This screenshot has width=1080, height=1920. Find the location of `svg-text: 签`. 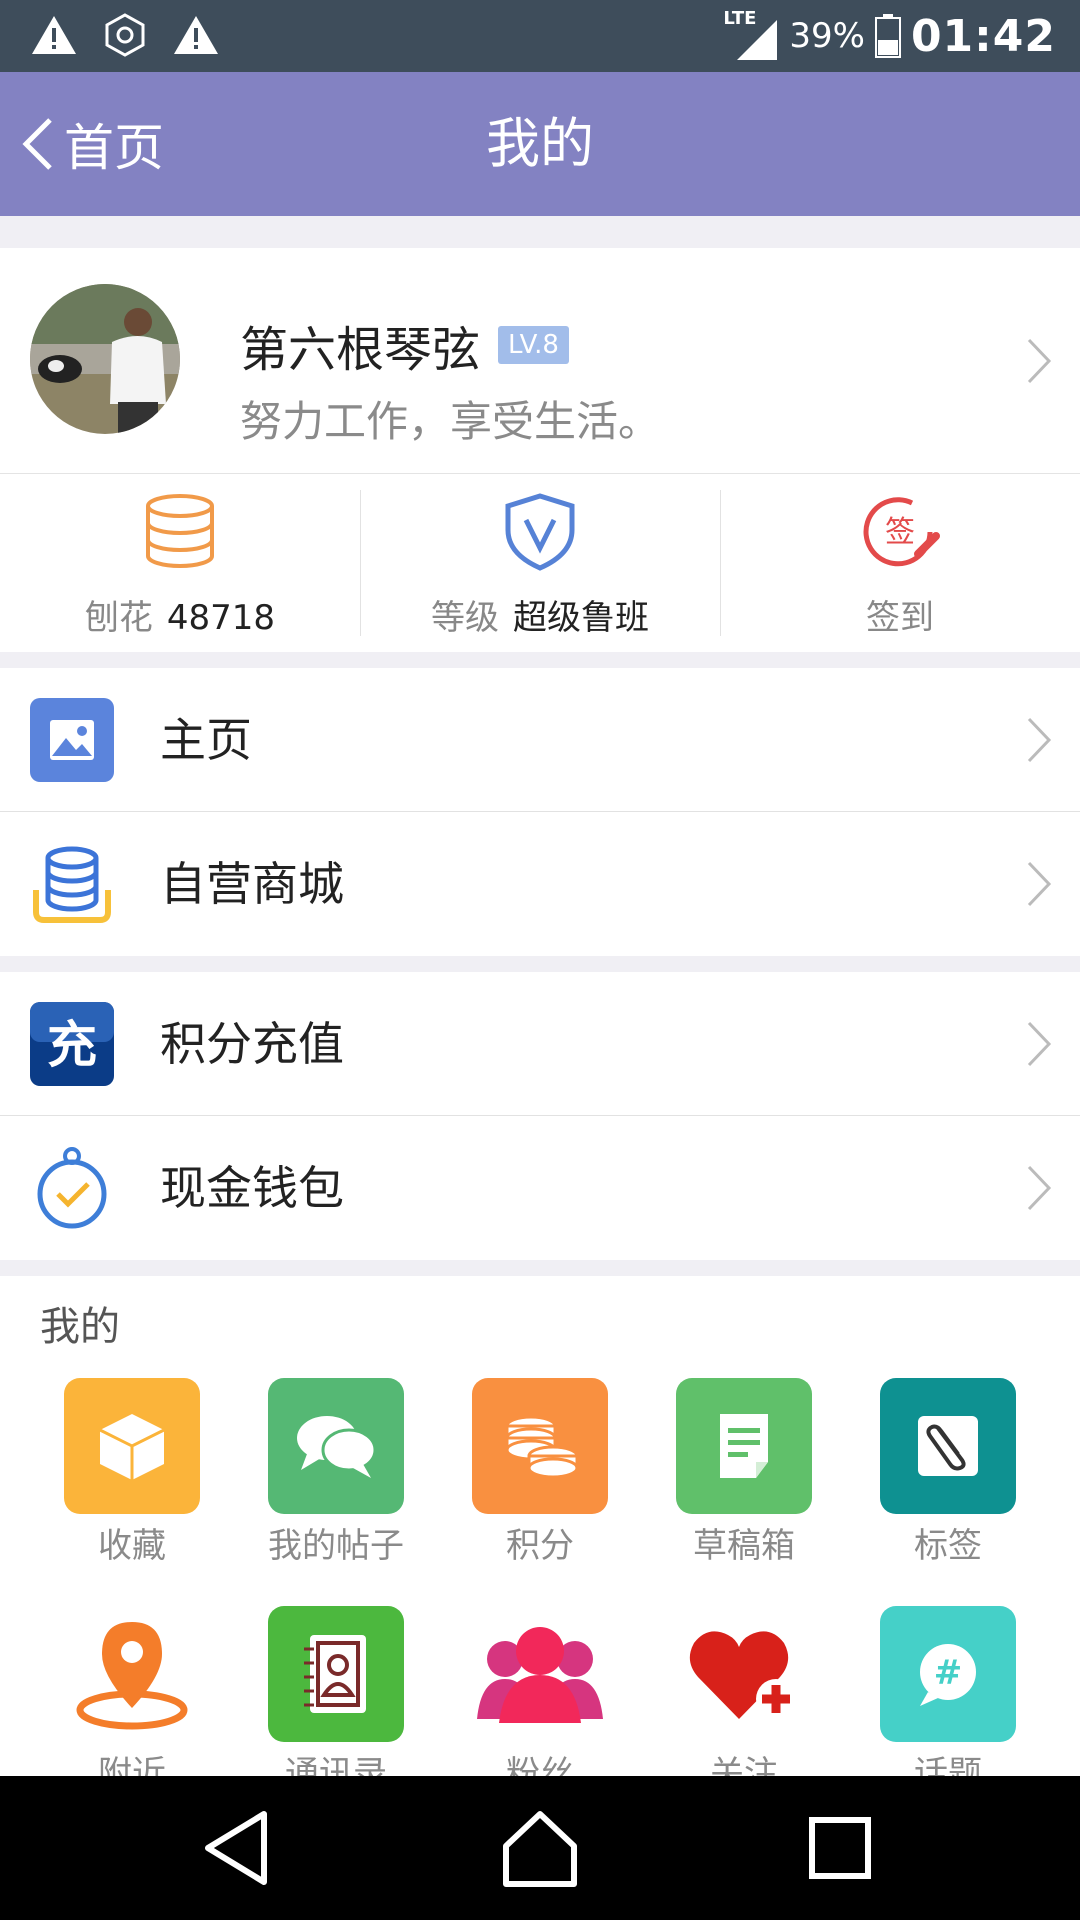

svg-text: 签 is located at coordinates (900, 532).